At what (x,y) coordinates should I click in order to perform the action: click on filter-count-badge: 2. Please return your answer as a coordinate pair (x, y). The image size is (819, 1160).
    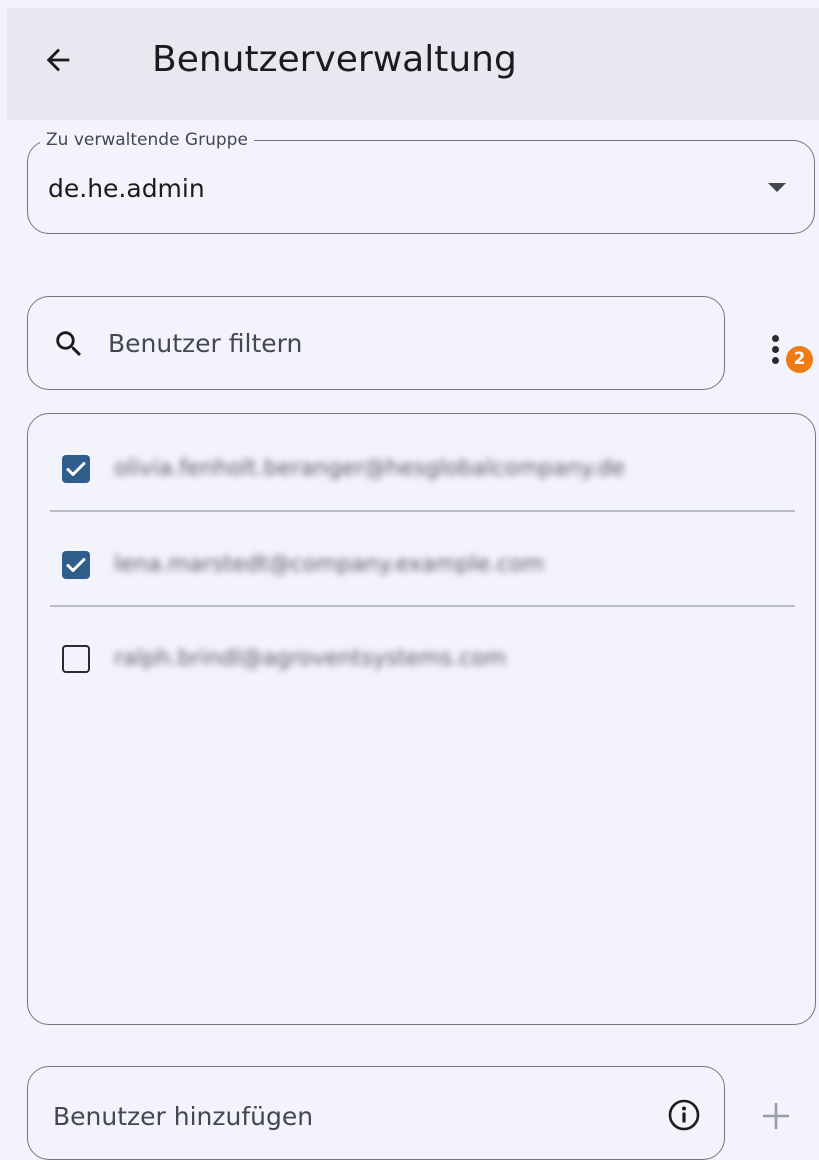
    Looking at the image, I should click on (799, 359).